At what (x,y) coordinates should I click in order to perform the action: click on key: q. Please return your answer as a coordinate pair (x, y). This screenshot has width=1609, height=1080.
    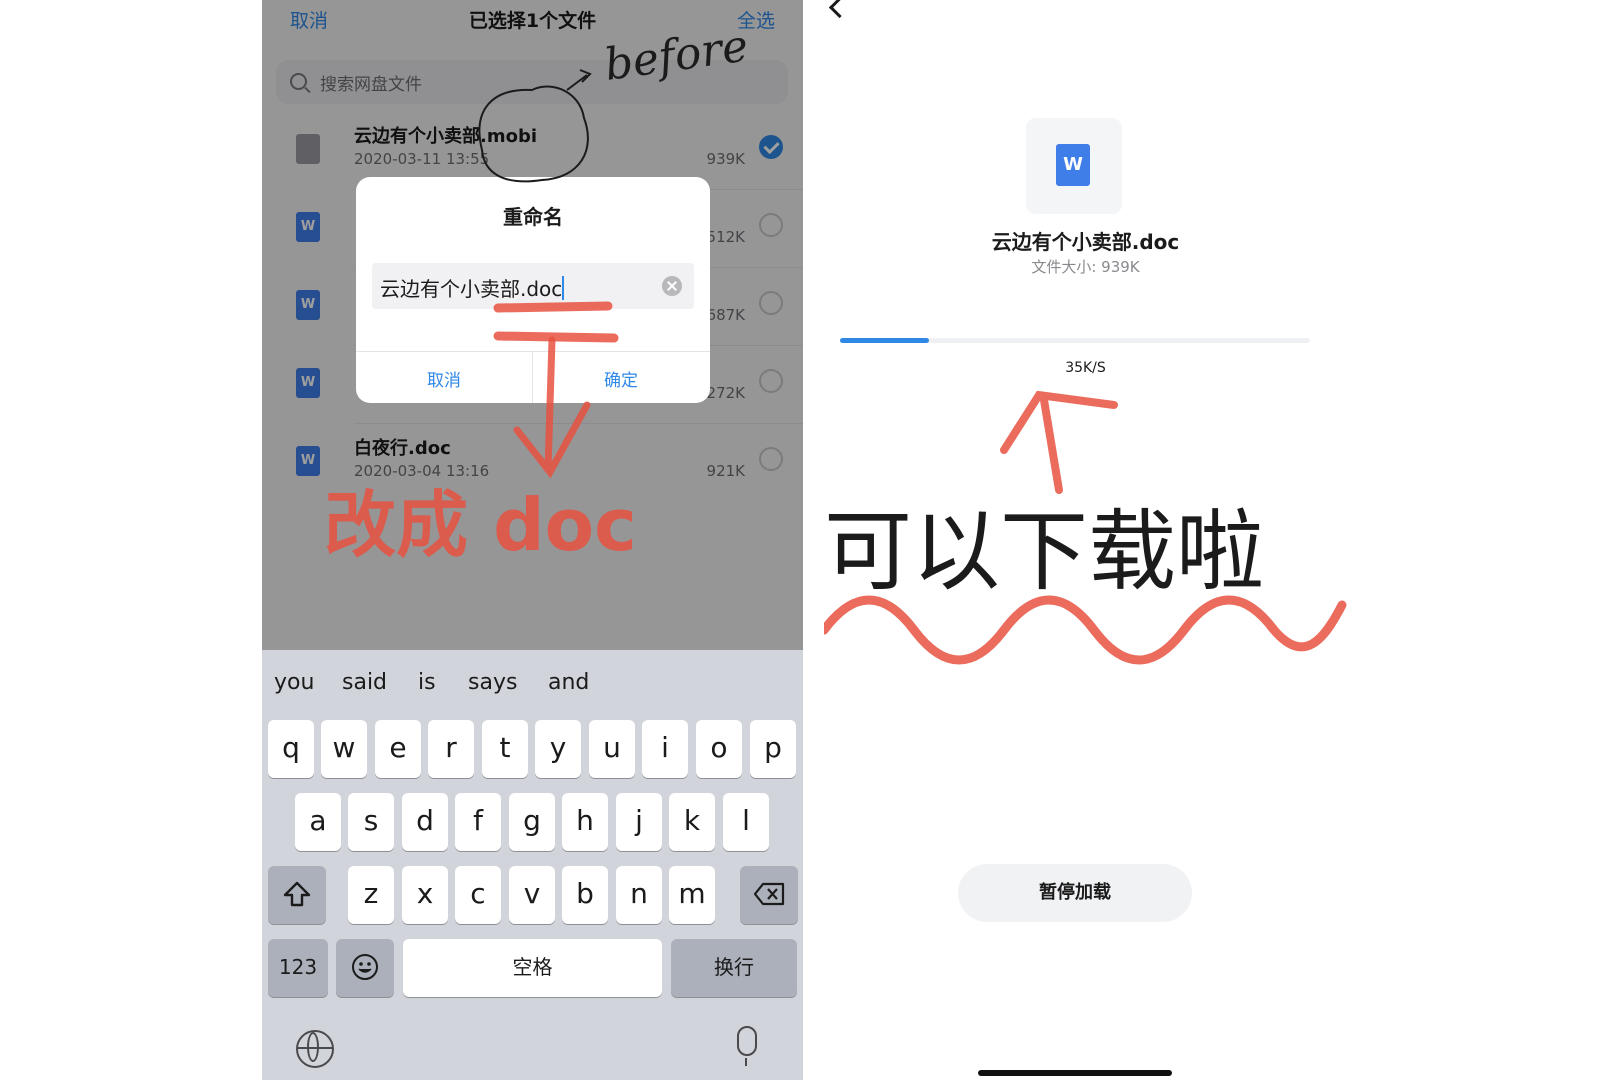
    Looking at the image, I should click on (291, 749).